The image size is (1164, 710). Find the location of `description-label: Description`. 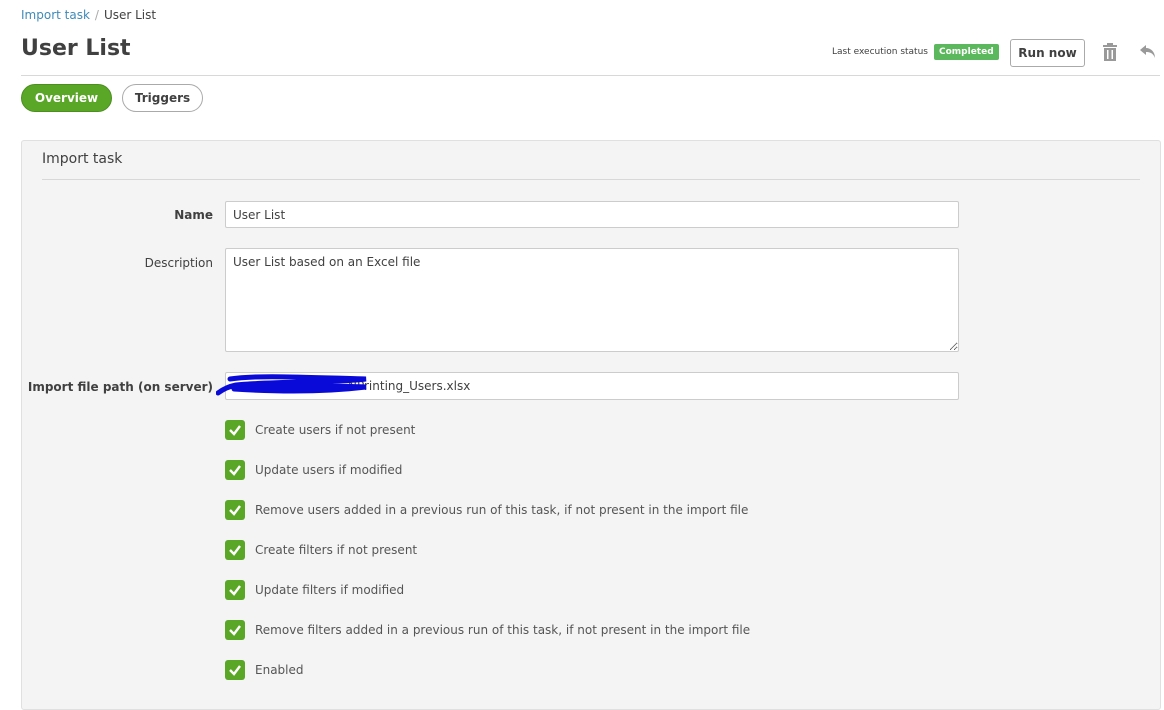

description-label: Description is located at coordinates (178, 263).